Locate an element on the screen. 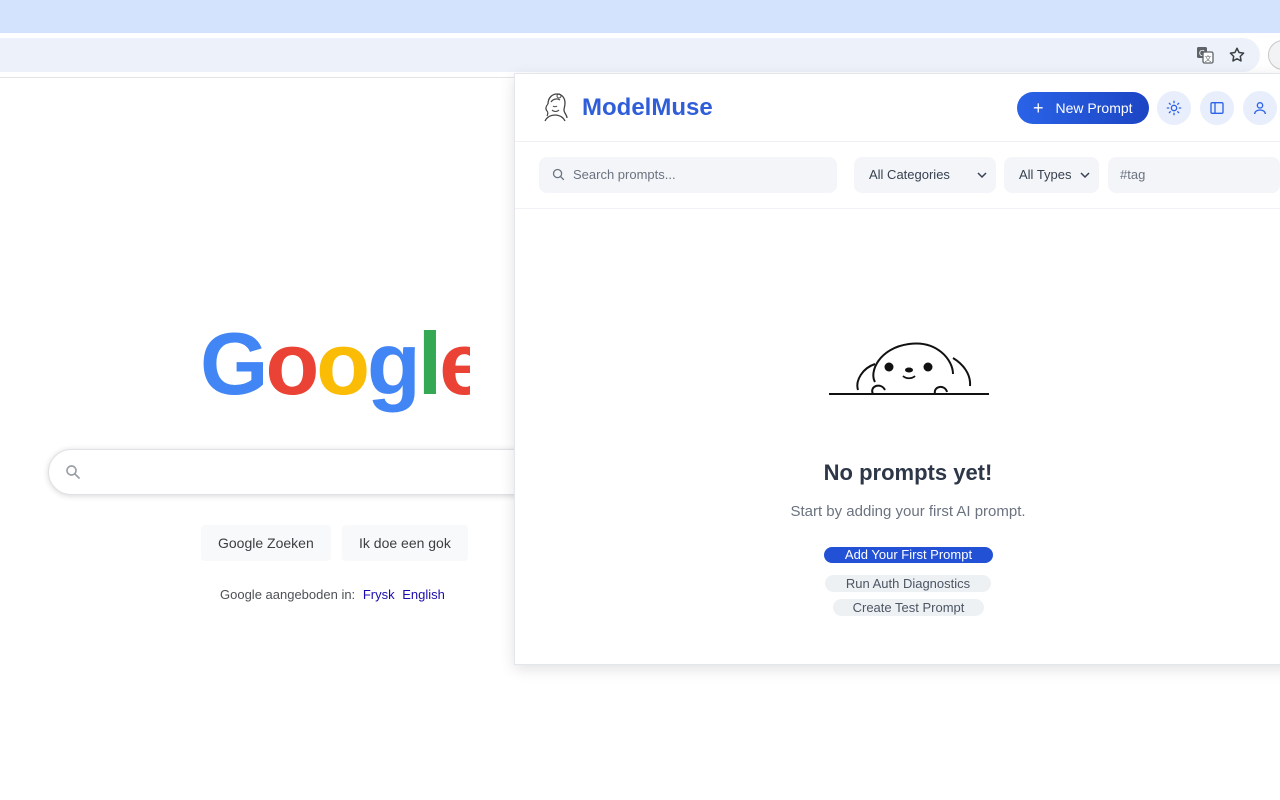  tag-filter-input: #tag is located at coordinates (1194, 175).